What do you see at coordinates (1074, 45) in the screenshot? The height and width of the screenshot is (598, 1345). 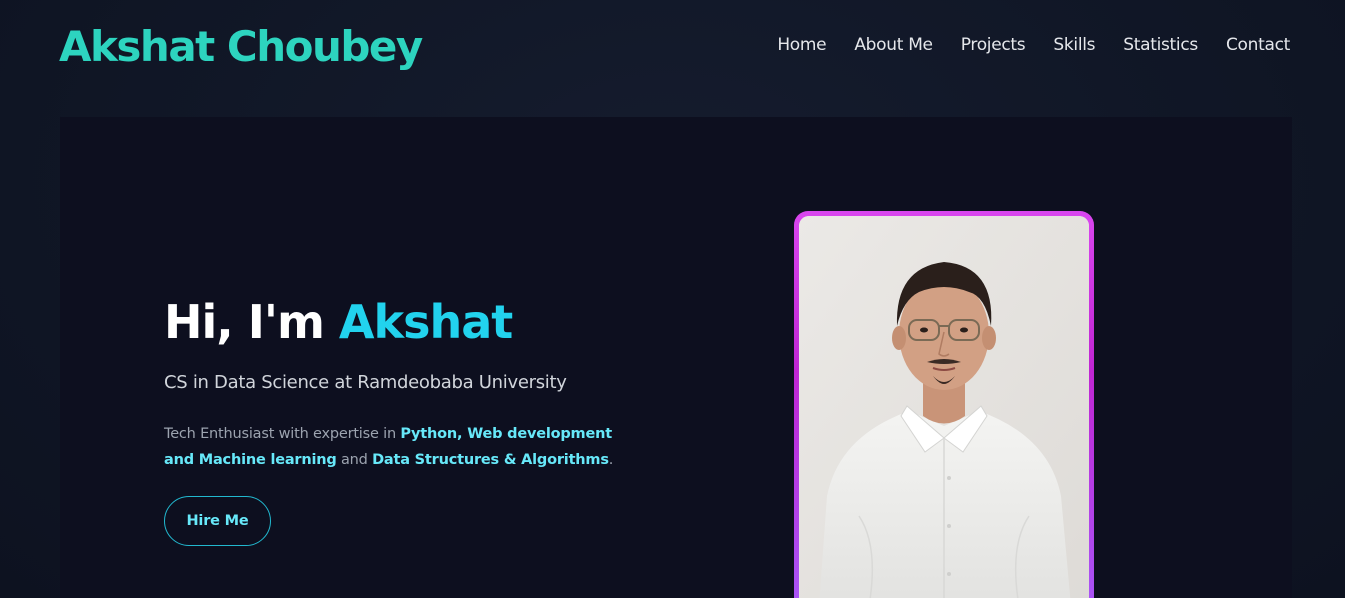 I see `nav-skills: Skills` at bounding box center [1074, 45].